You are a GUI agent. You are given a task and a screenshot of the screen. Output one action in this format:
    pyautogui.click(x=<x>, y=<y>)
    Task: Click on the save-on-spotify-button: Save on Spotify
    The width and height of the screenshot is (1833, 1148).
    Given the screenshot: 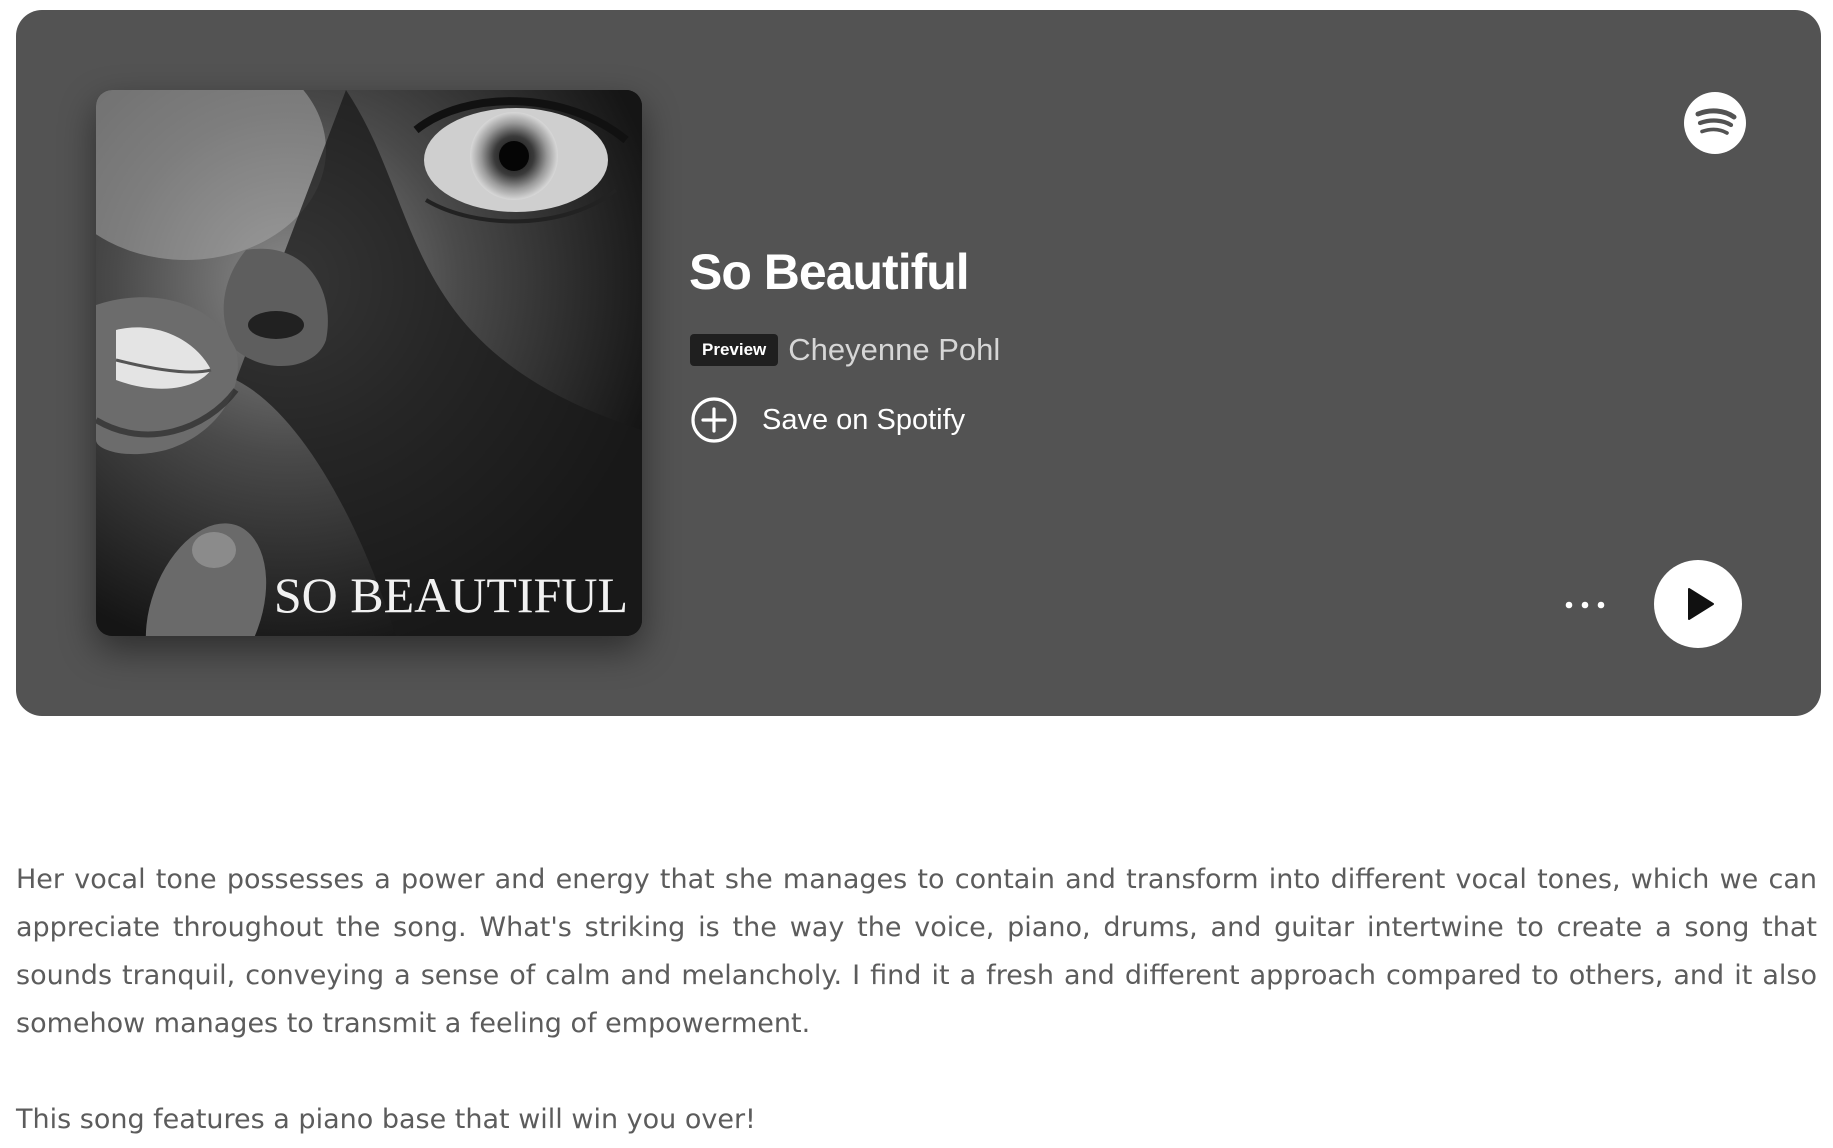 What is the action you would take?
    pyautogui.click(x=827, y=420)
    